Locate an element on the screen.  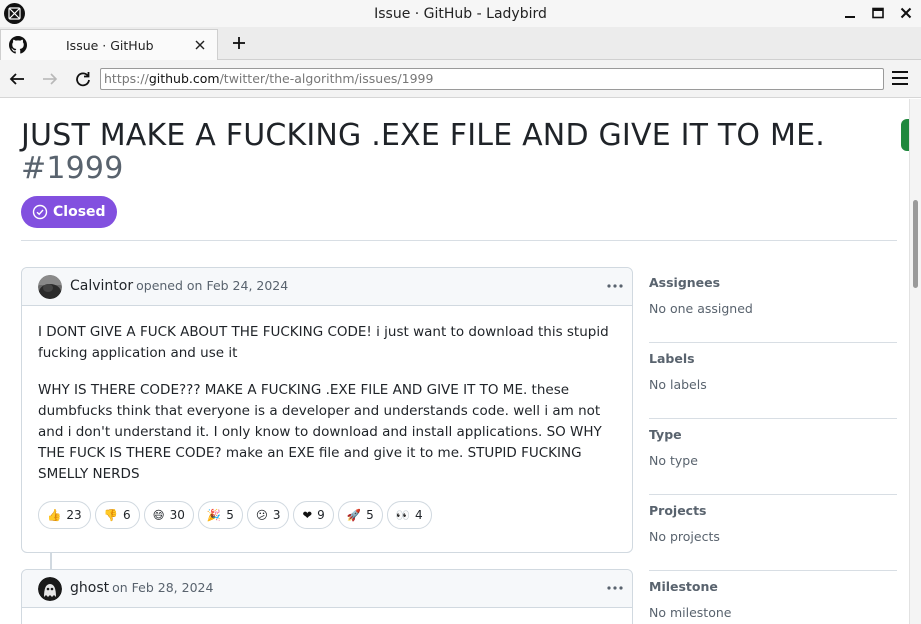
thumbs-up-icon: 👍 is located at coordinates (54, 515).